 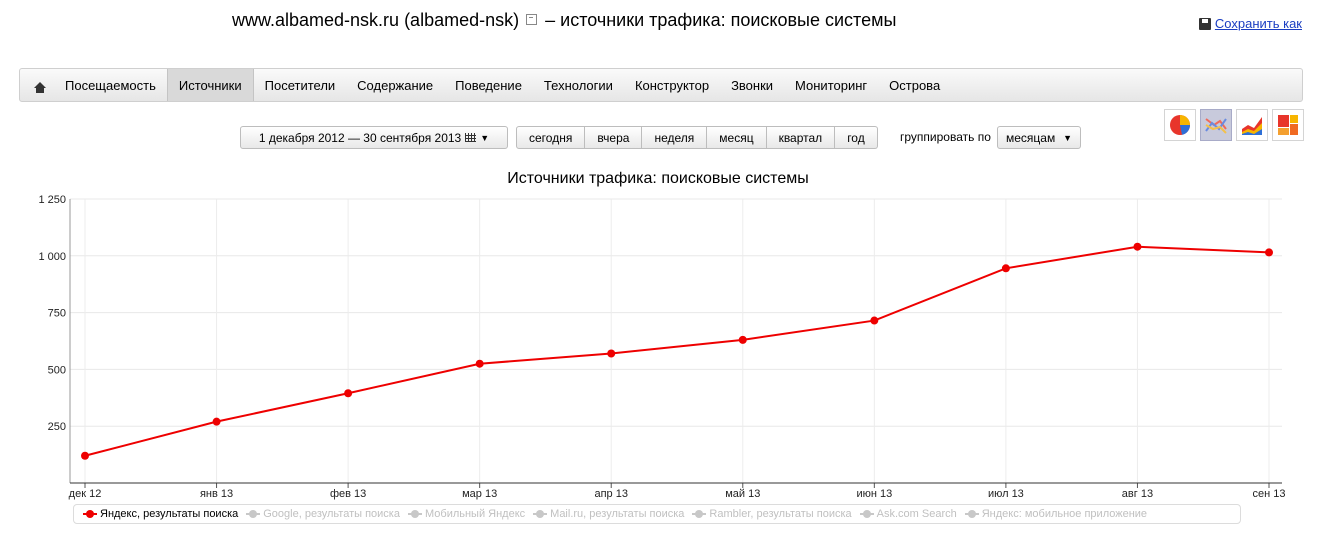 I want to click on x-tick-label: дек 12, so click(x=85, y=494).